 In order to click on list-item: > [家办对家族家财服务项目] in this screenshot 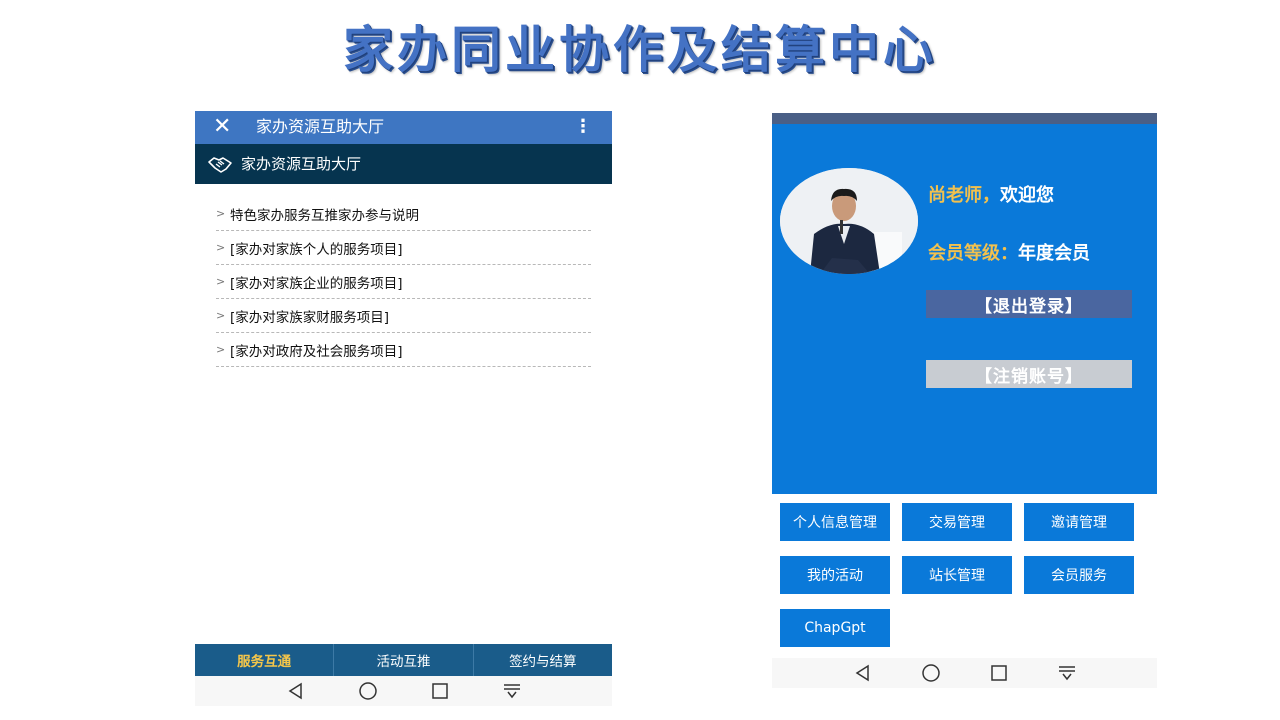, I will do `click(403, 316)`.